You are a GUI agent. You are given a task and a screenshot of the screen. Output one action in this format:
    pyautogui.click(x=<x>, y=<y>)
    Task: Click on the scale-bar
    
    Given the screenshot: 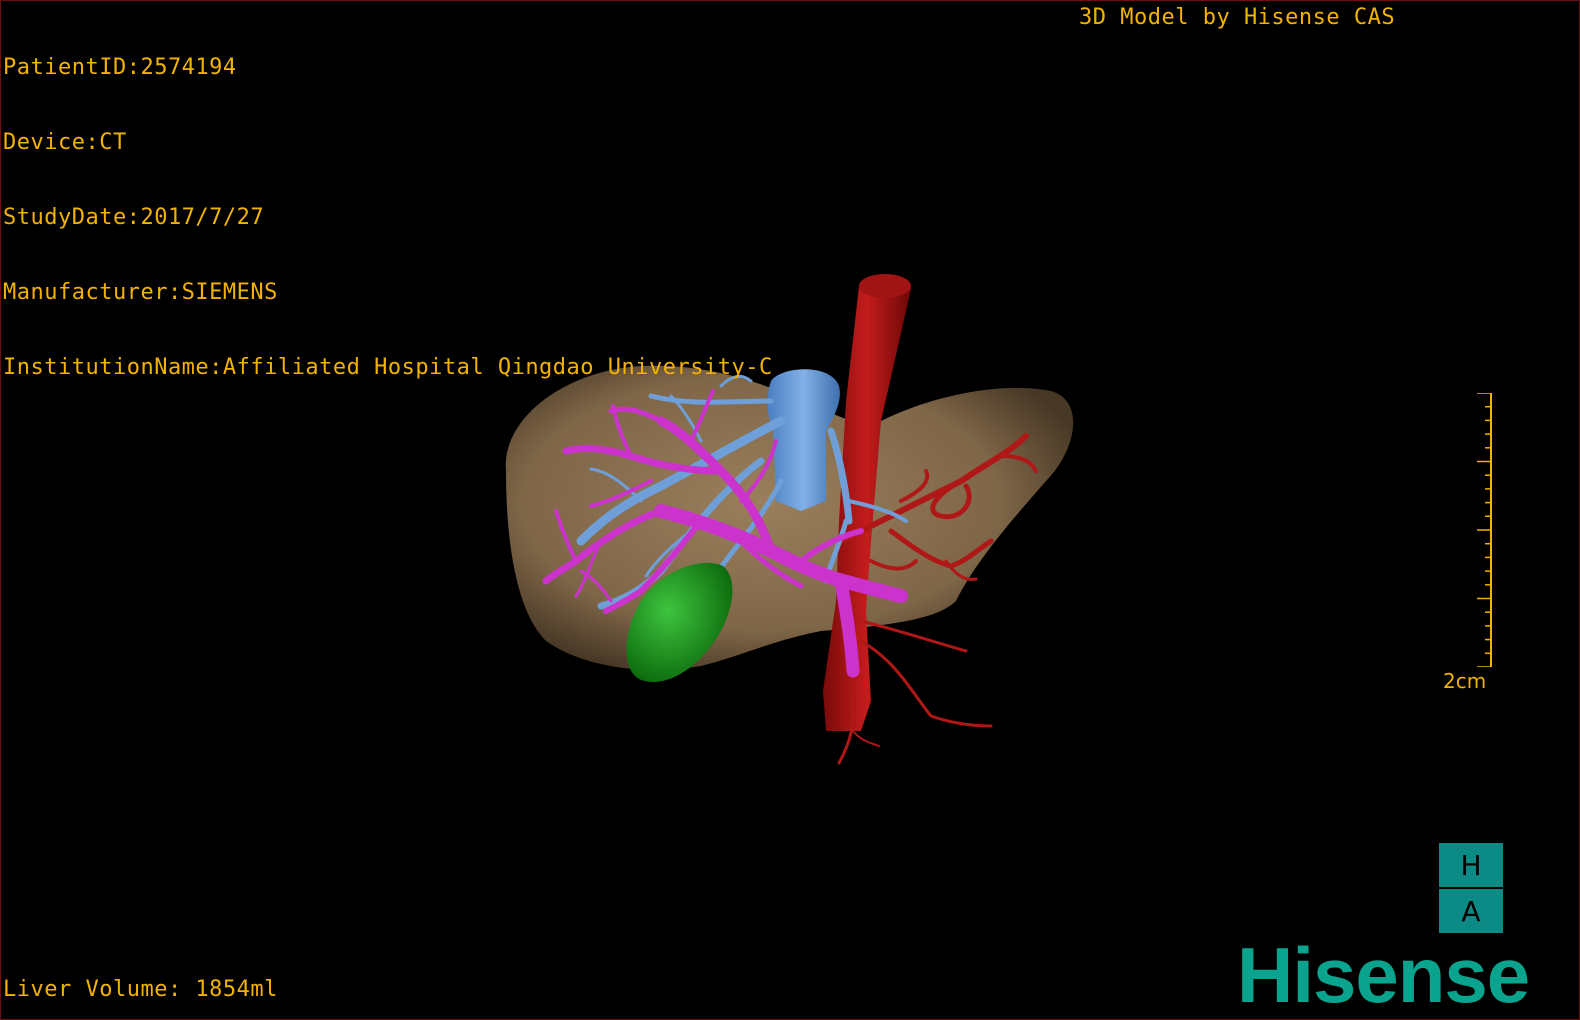 What is the action you would take?
    pyautogui.click(x=1484, y=530)
    